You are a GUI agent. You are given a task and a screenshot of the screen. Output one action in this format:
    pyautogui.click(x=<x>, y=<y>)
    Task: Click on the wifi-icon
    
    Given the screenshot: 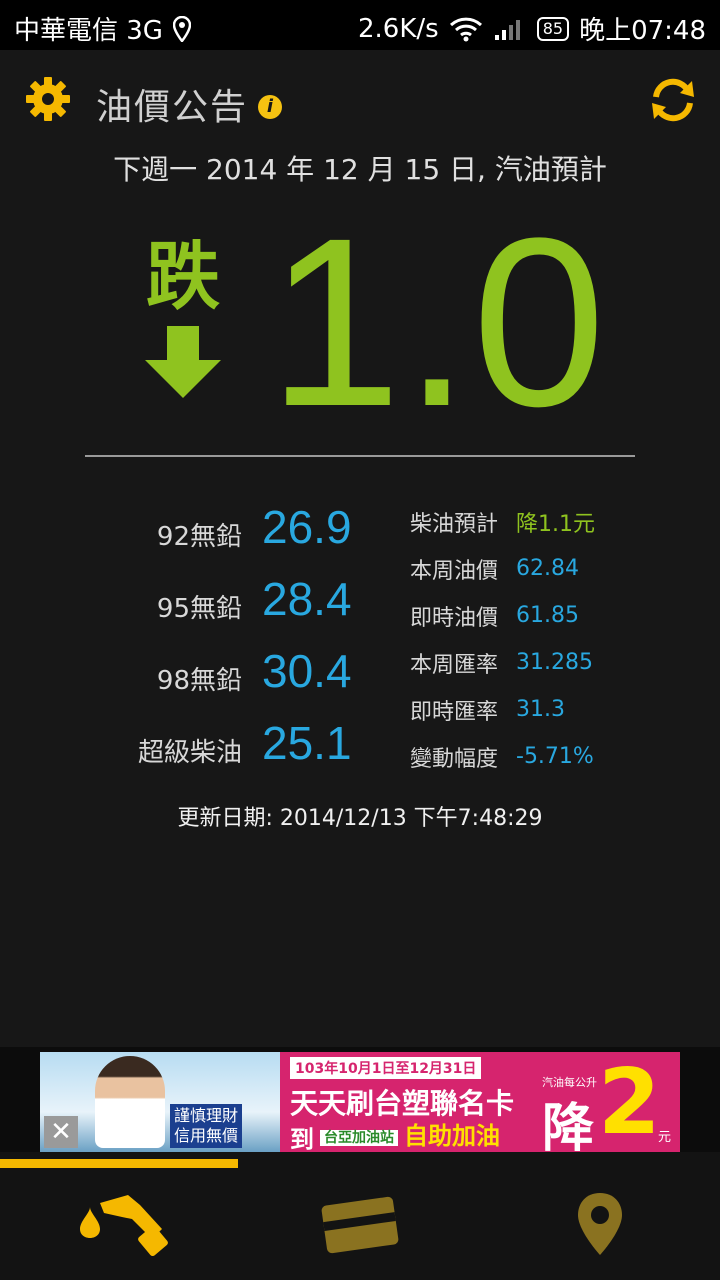 What is the action you would take?
    pyautogui.click(x=465, y=29)
    